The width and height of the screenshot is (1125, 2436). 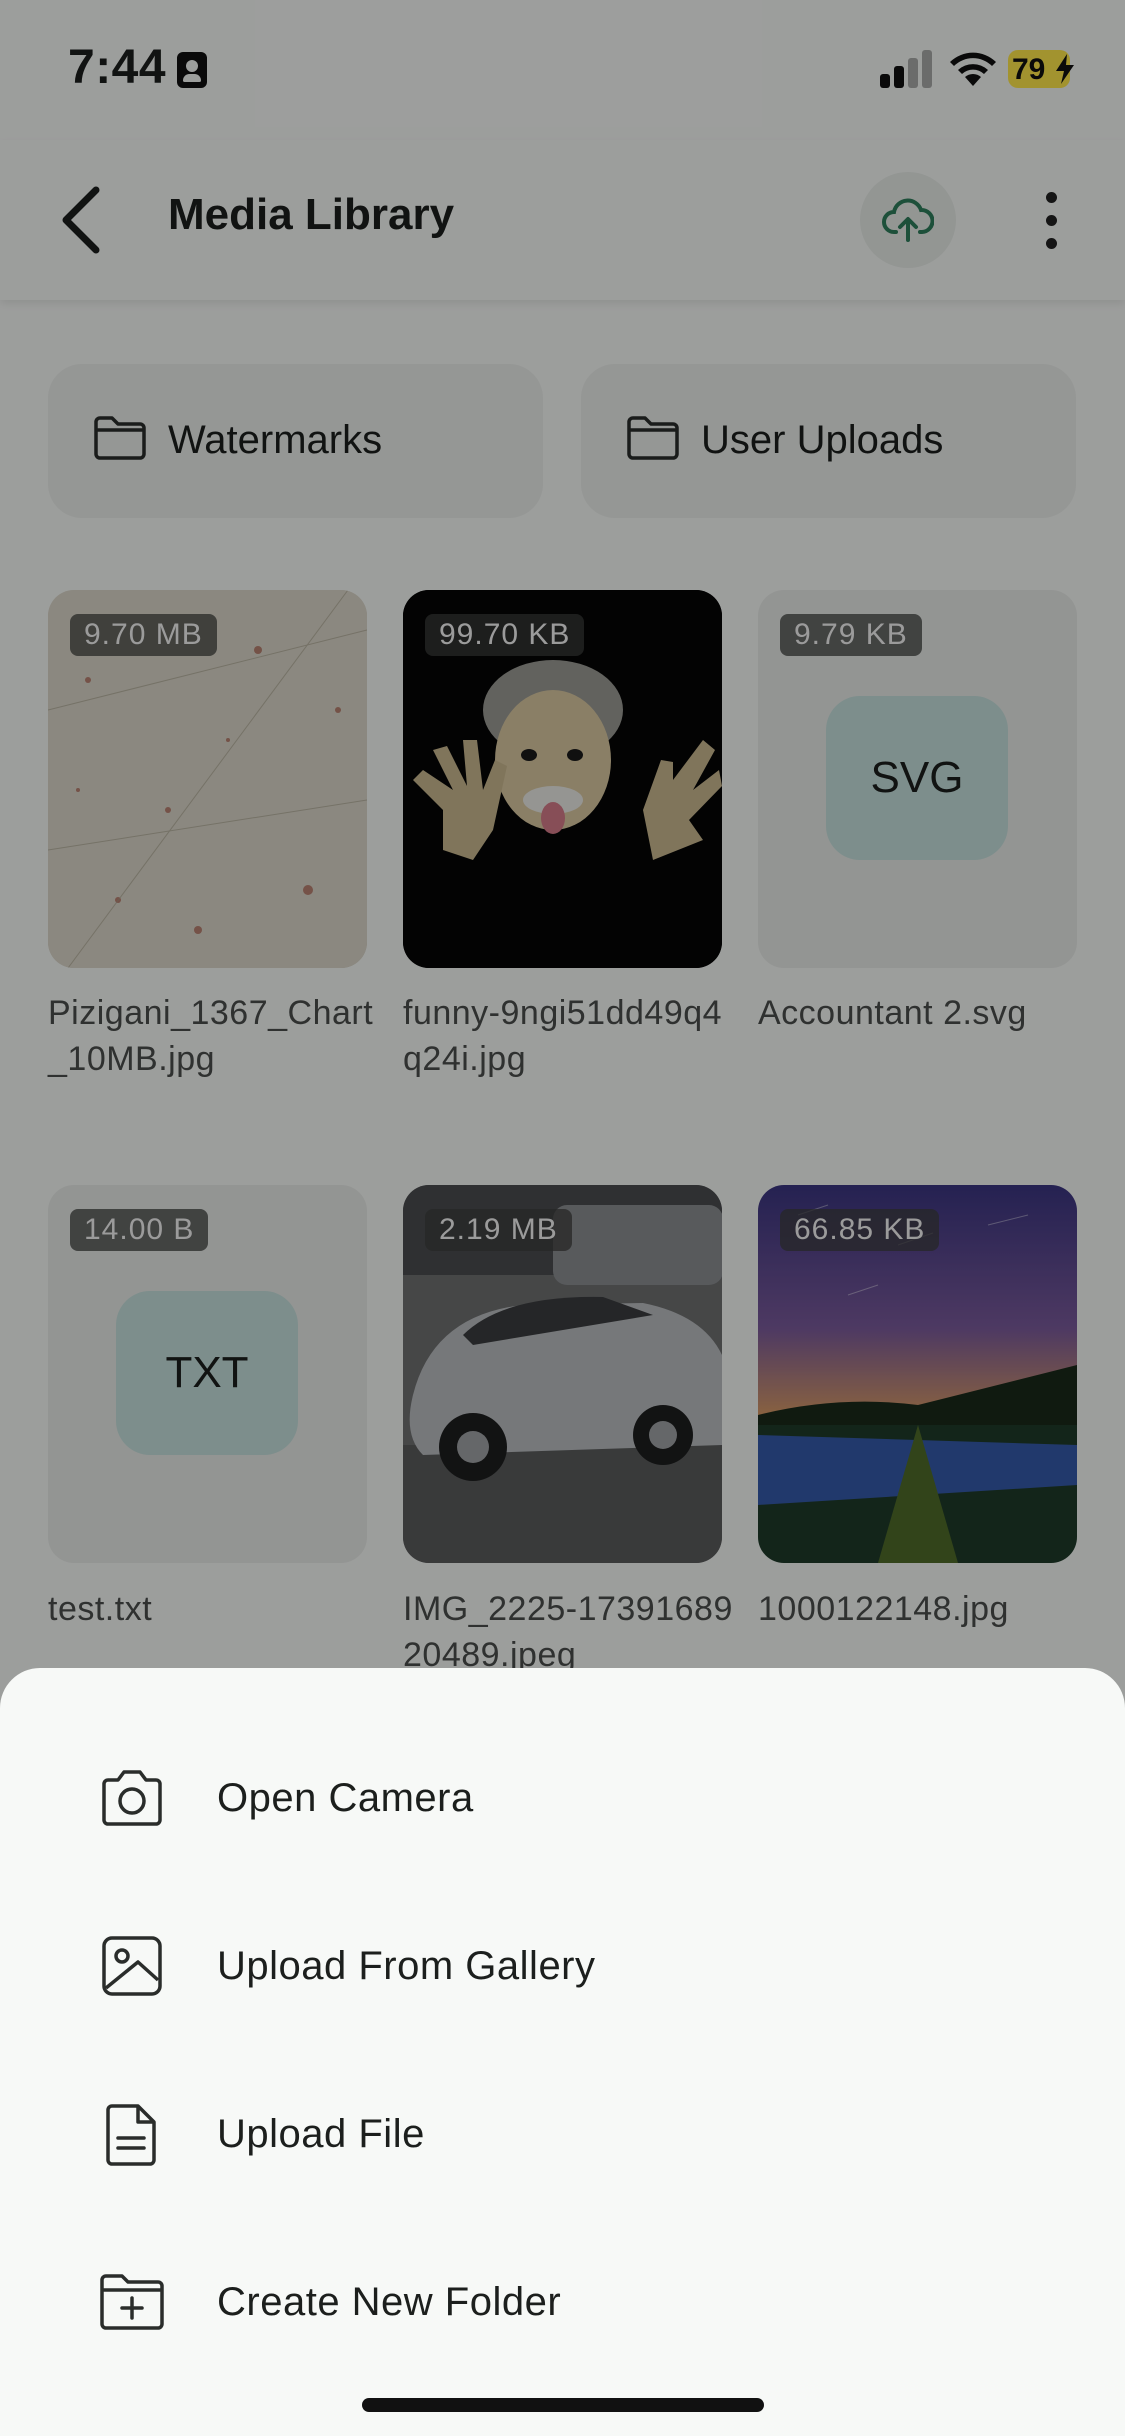 I want to click on home-indicator, so click(x=563, y=2405).